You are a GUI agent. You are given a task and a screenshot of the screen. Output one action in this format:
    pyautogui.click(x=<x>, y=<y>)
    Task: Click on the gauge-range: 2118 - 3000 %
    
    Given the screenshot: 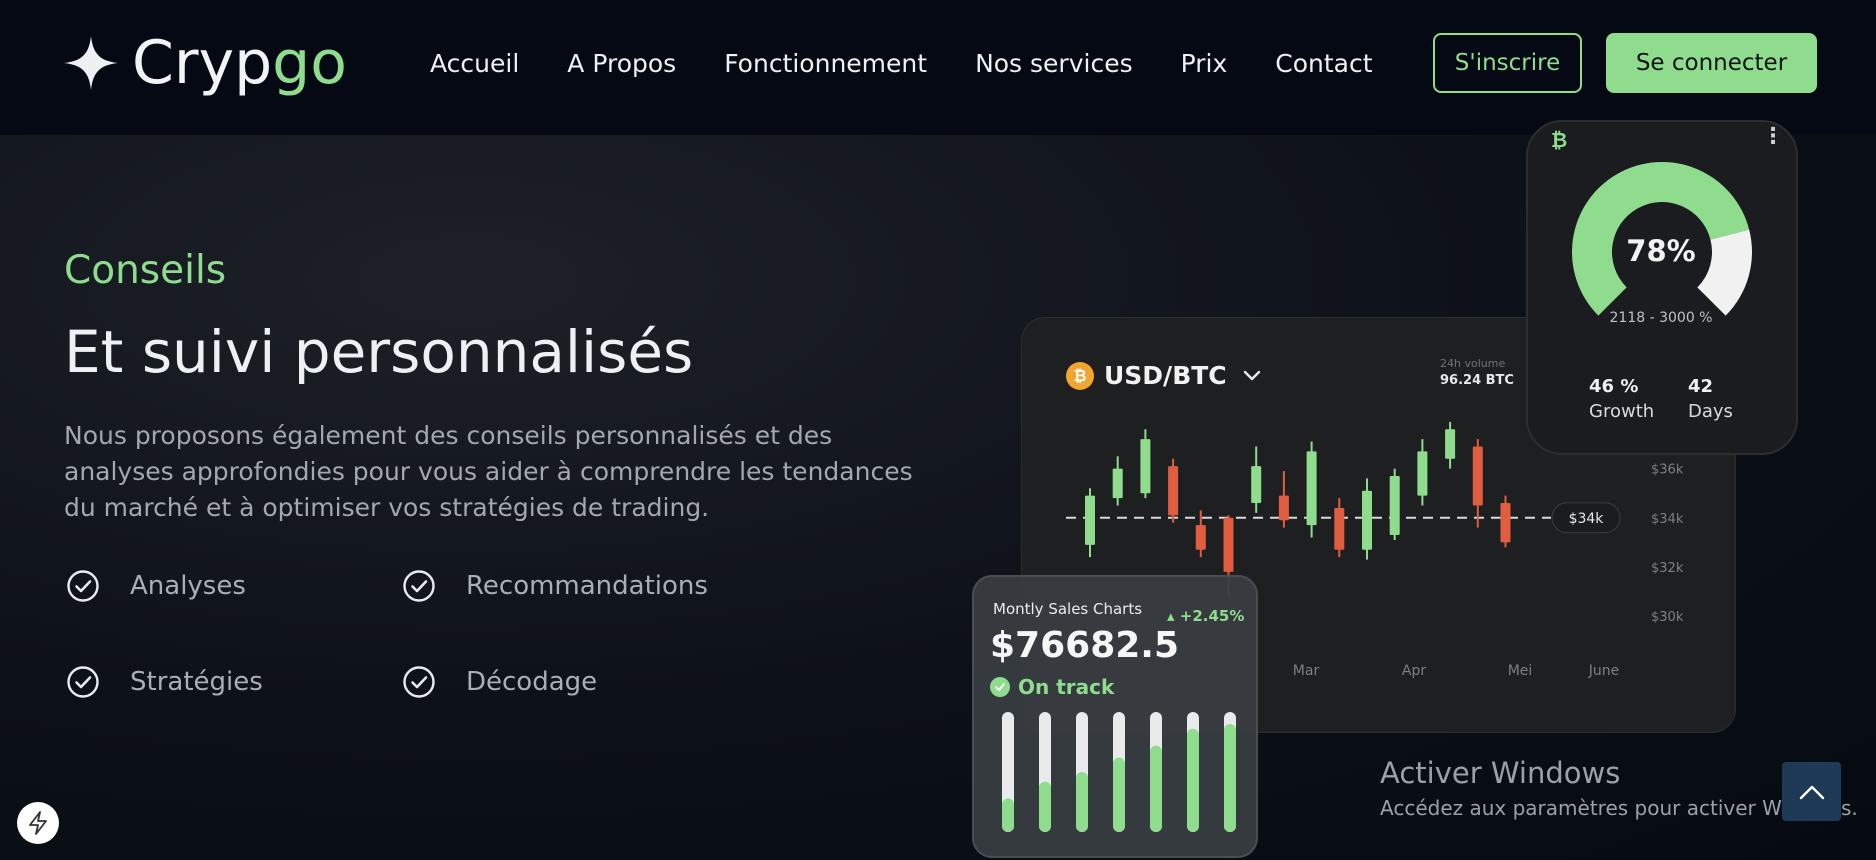 What is the action you would take?
    pyautogui.click(x=1661, y=318)
    